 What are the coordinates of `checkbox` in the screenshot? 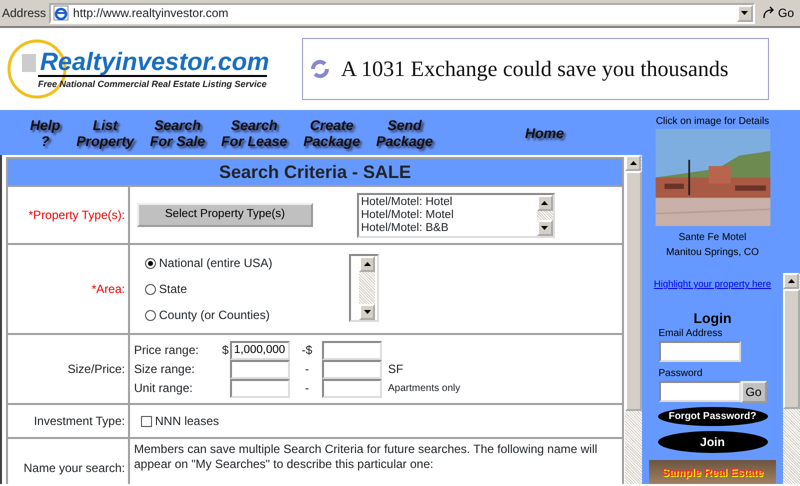 It's located at (146, 421).